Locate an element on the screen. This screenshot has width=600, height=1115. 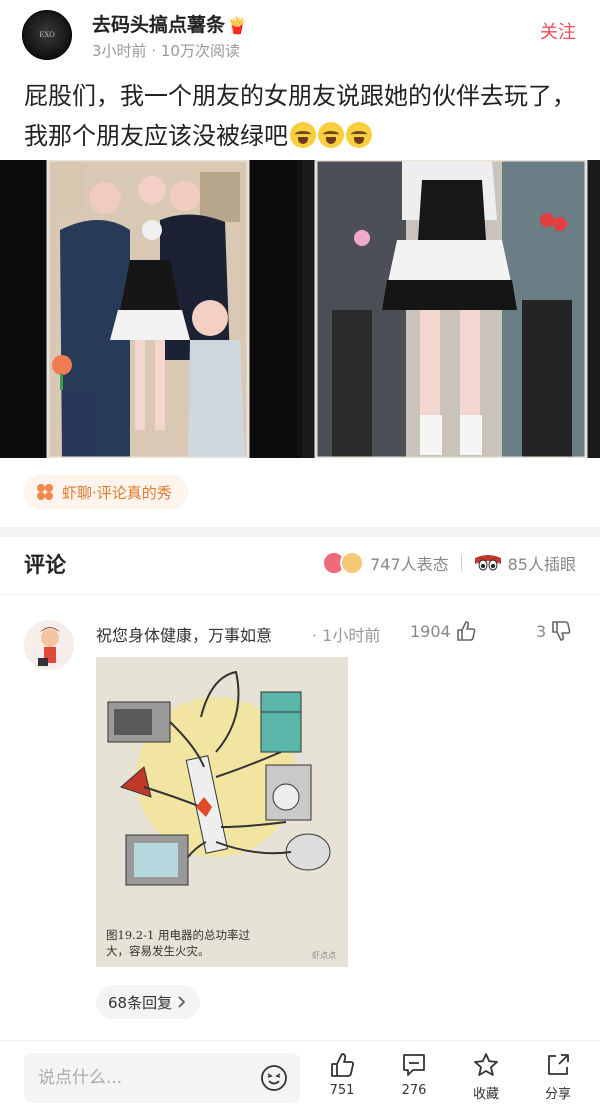
like-button: 751 is located at coordinates (342, 1080).